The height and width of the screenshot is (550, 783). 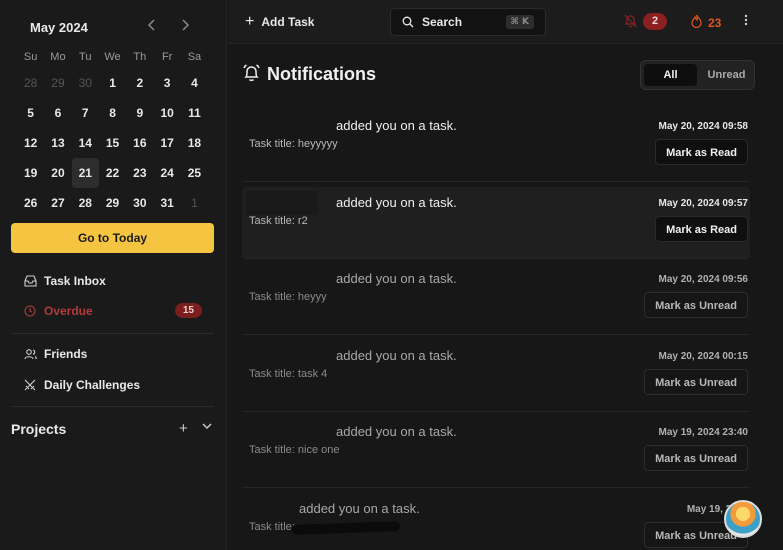 I want to click on calendar-day: 15, so click(x=112, y=143).